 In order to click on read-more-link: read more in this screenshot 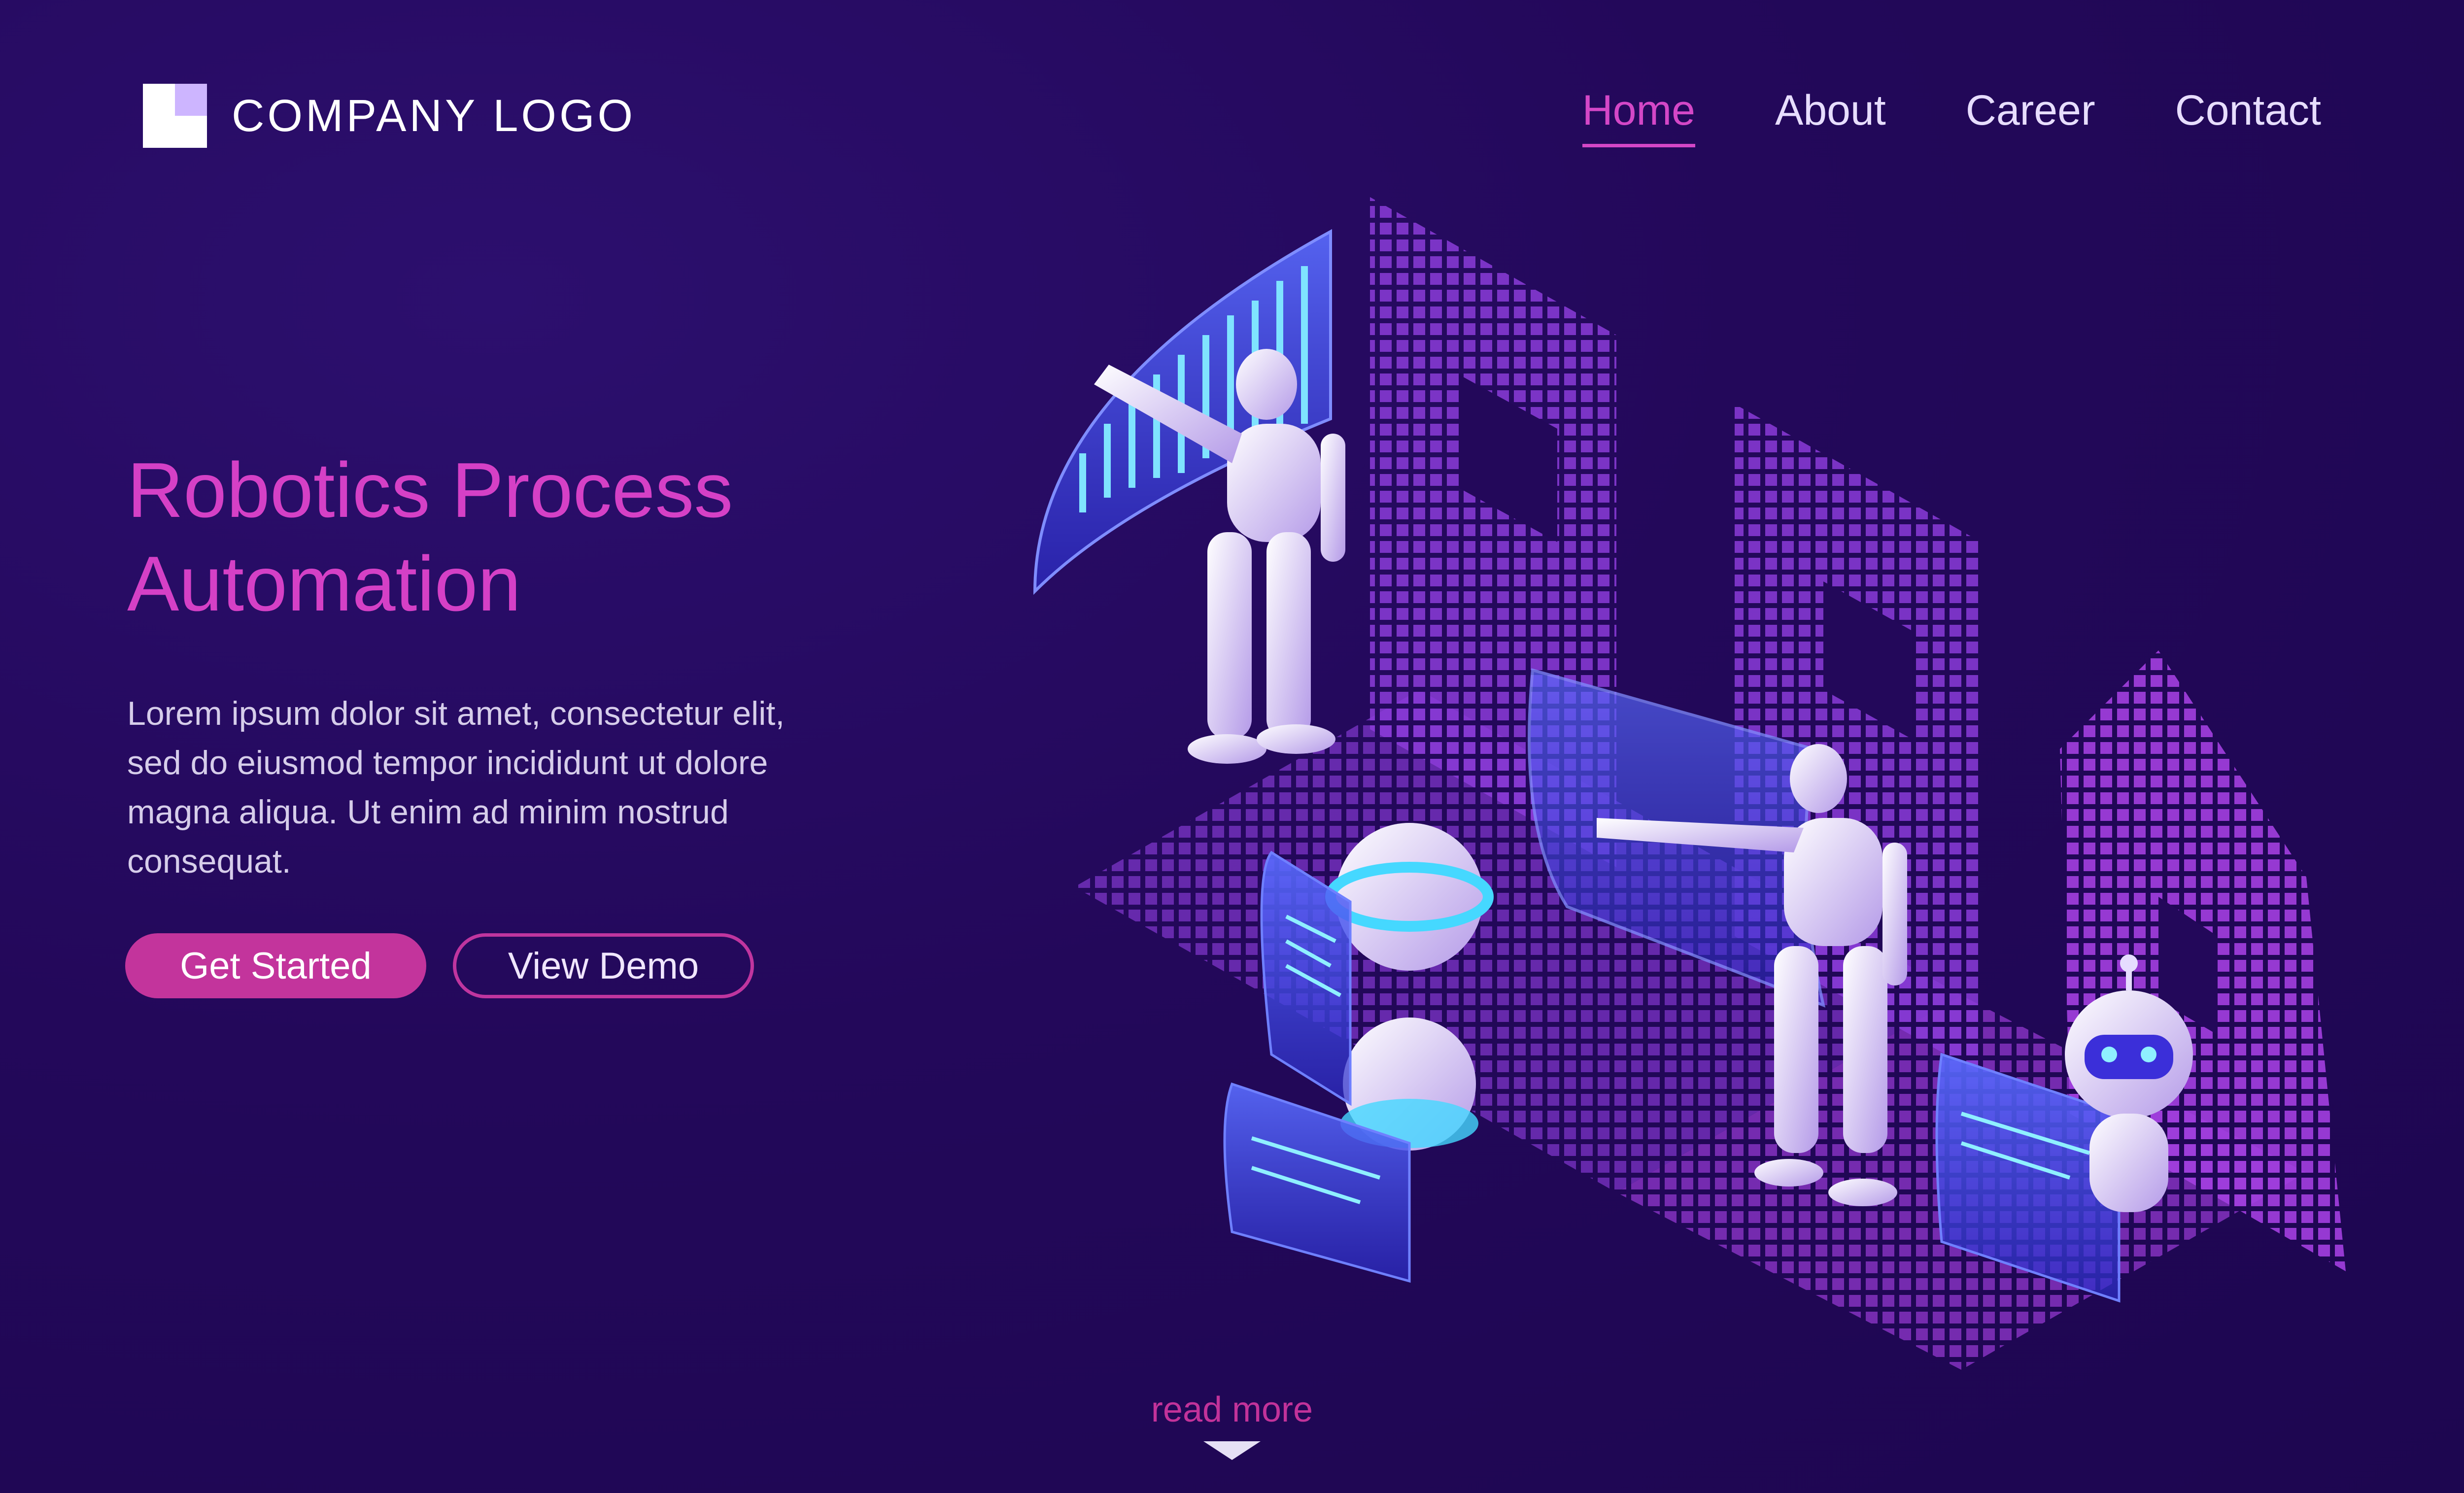, I will do `click(1232, 1410)`.